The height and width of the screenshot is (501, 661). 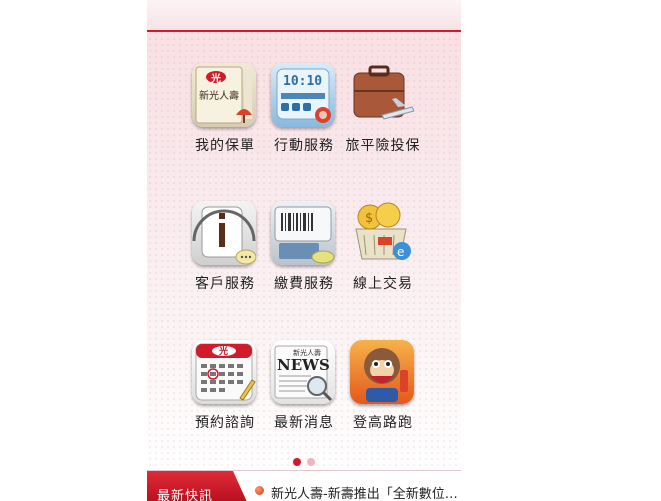 I want to click on brand-mark-text: 光, so click(x=216, y=79).